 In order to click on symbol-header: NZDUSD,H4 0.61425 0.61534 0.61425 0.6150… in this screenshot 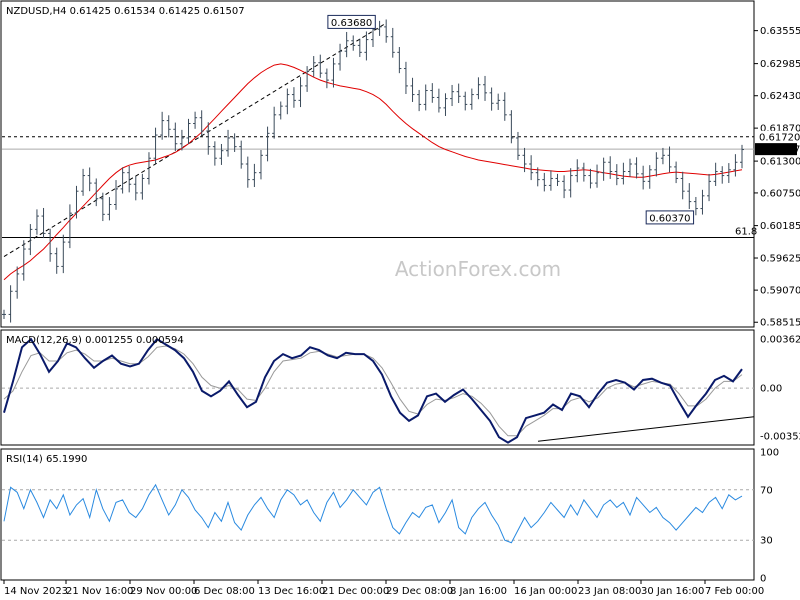, I will do `click(125, 11)`.